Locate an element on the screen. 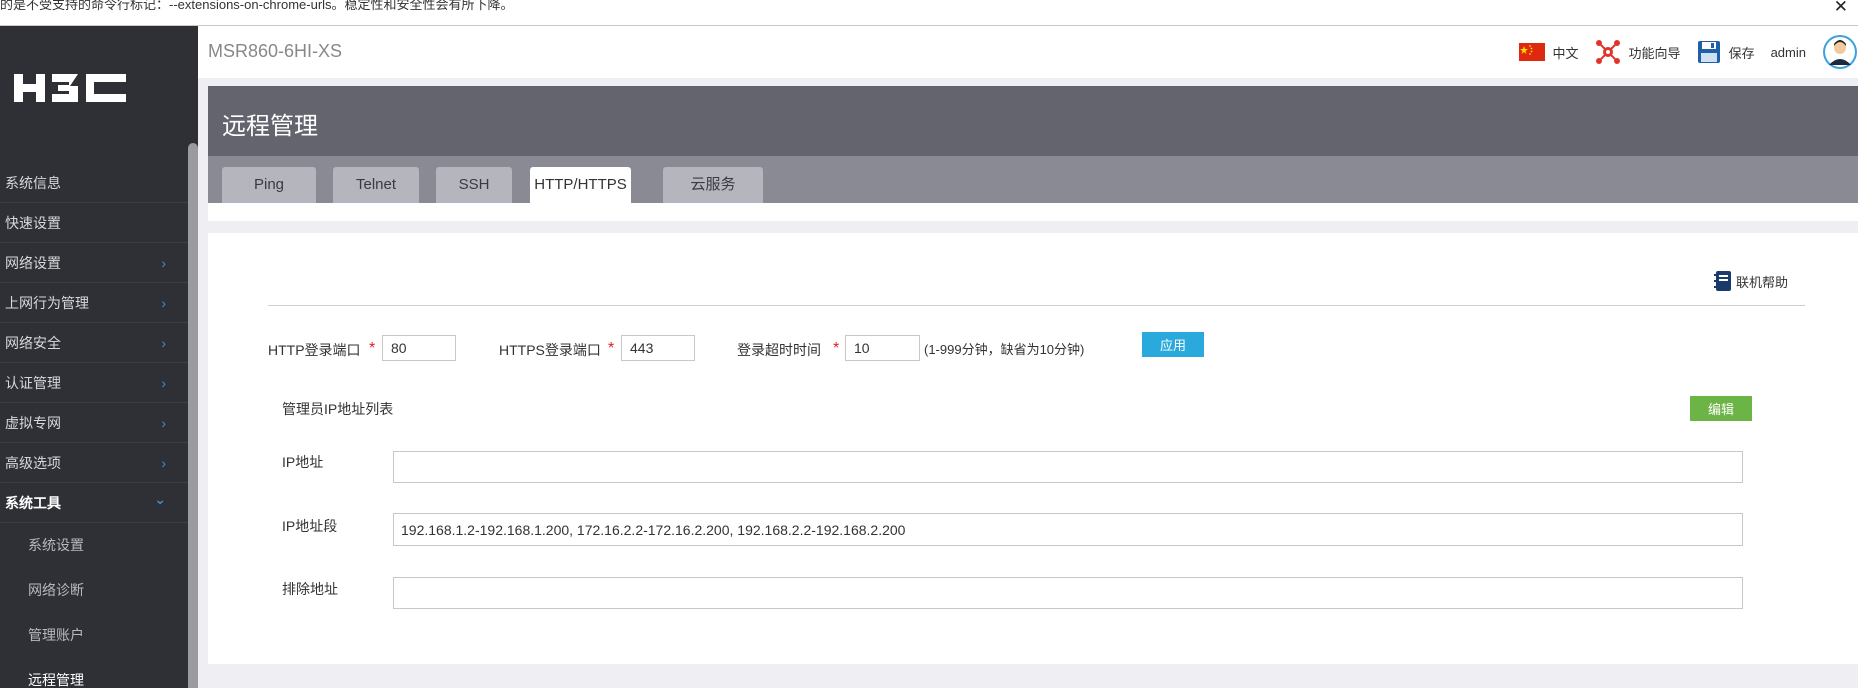  sidebar-subitem: 管理账户 is located at coordinates (94, 635).